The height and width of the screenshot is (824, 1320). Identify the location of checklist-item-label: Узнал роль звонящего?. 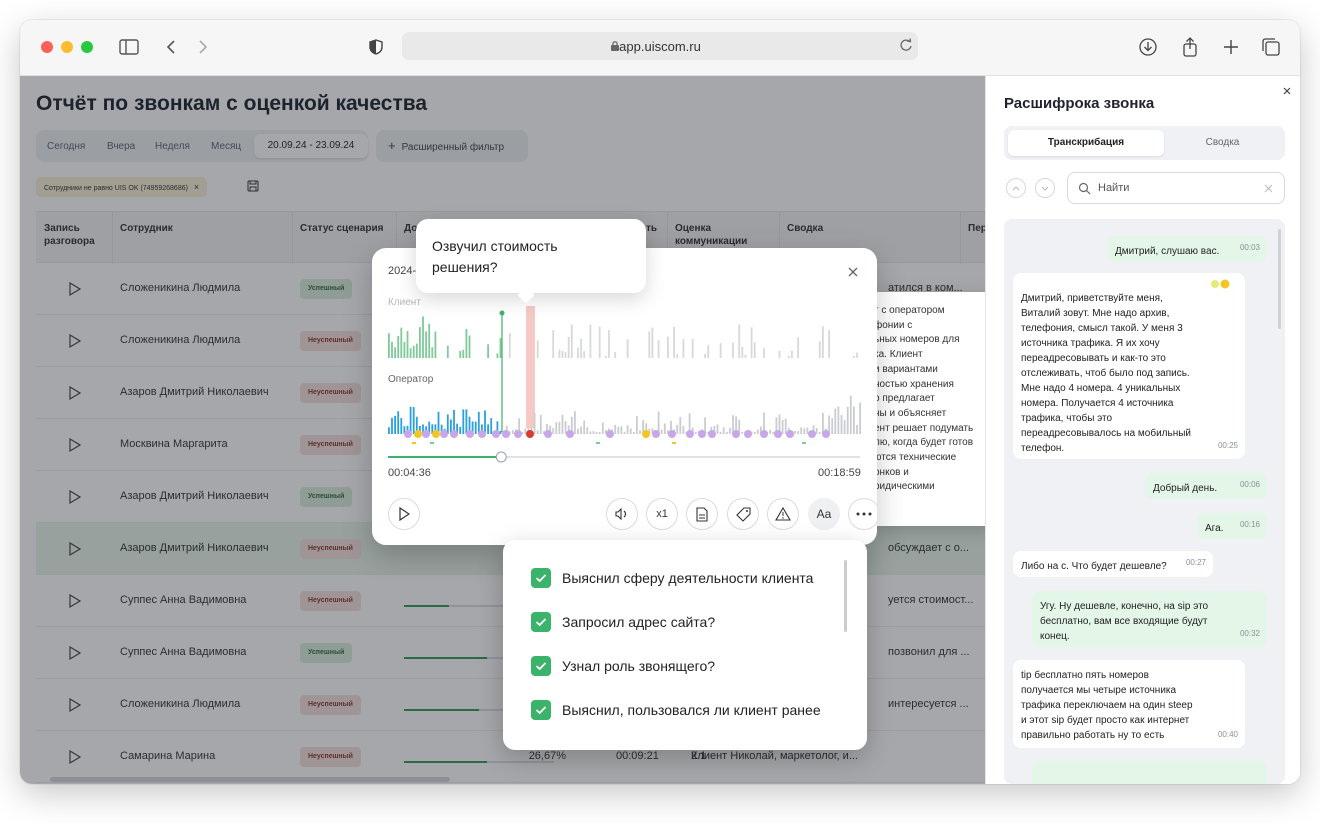
(639, 666).